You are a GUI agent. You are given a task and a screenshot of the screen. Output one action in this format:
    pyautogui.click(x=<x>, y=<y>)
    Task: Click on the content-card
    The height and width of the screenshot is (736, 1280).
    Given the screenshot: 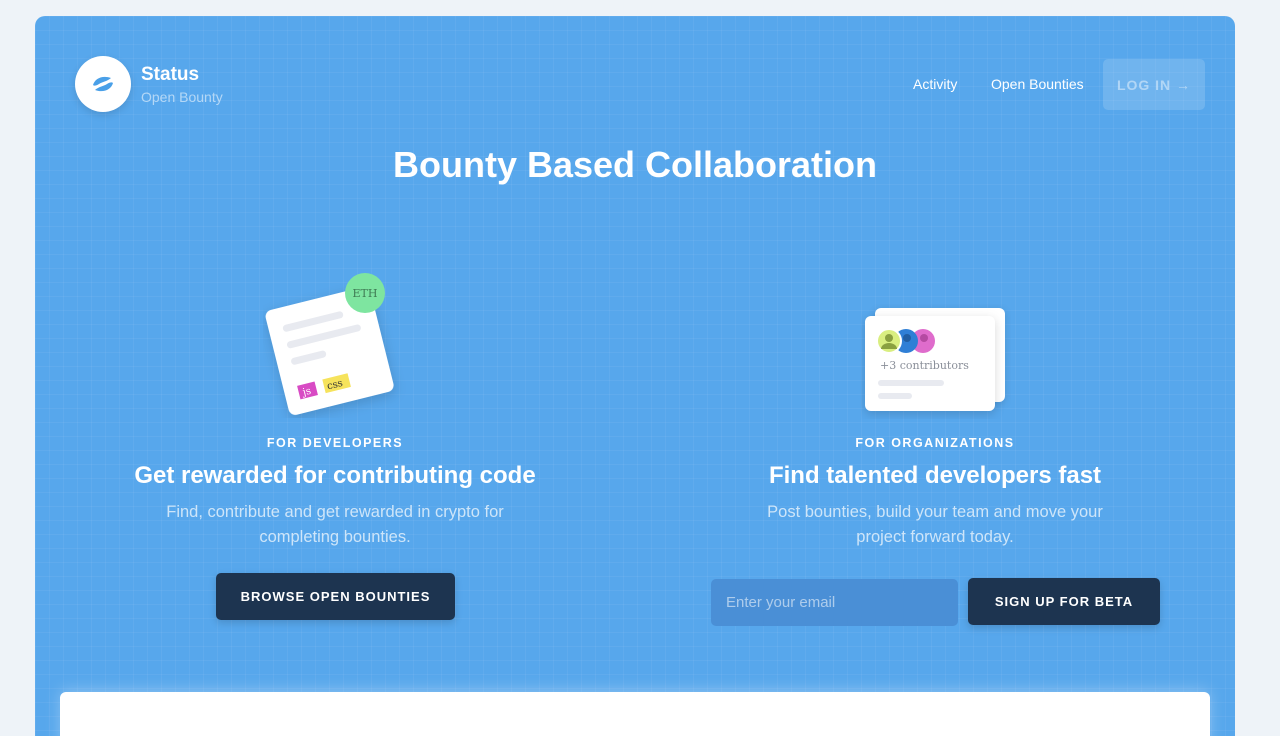 What is the action you would take?
    pyautogui.click(x=635, y=714)
    